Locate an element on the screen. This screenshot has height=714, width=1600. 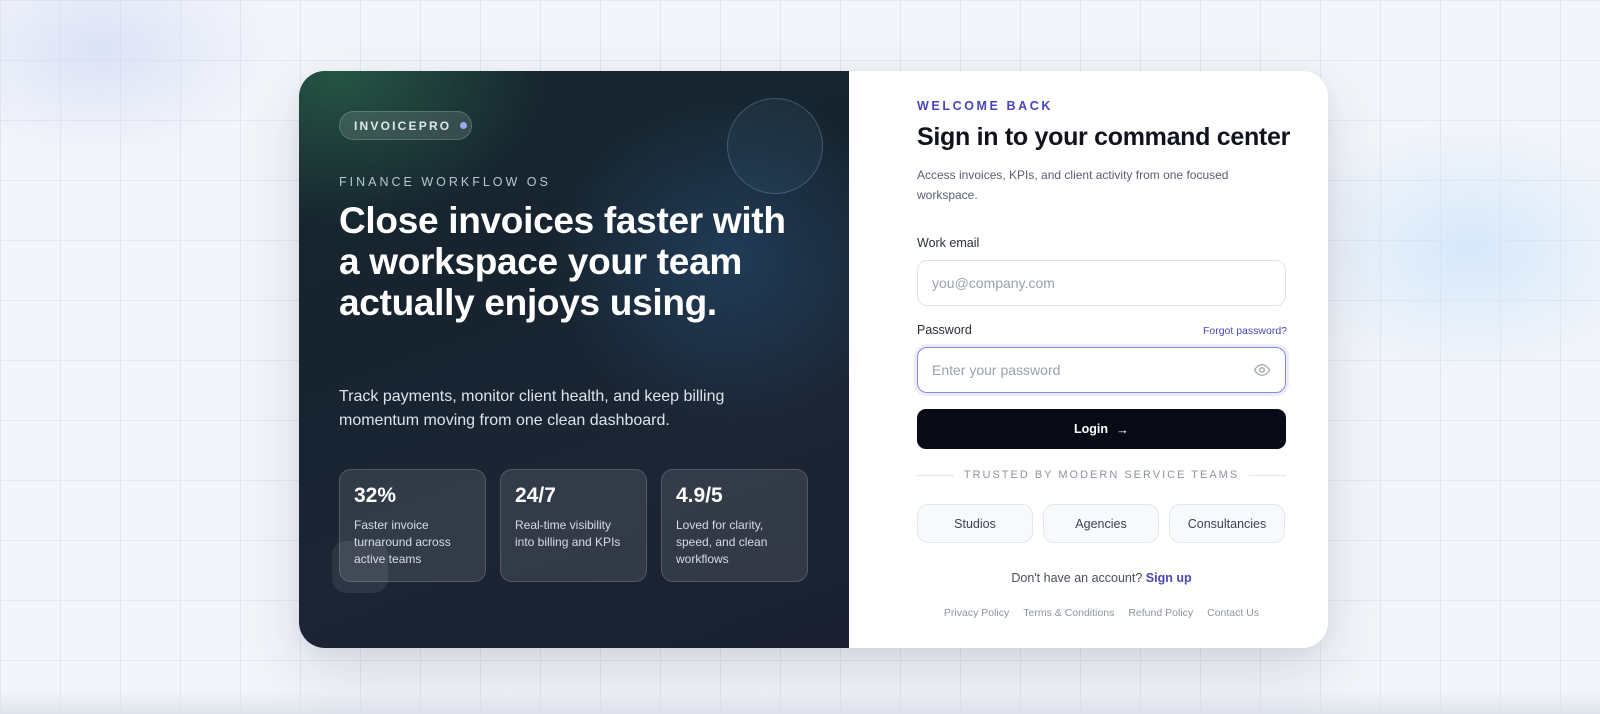
password-field-wrapper is located at coordinates (1101, 370).